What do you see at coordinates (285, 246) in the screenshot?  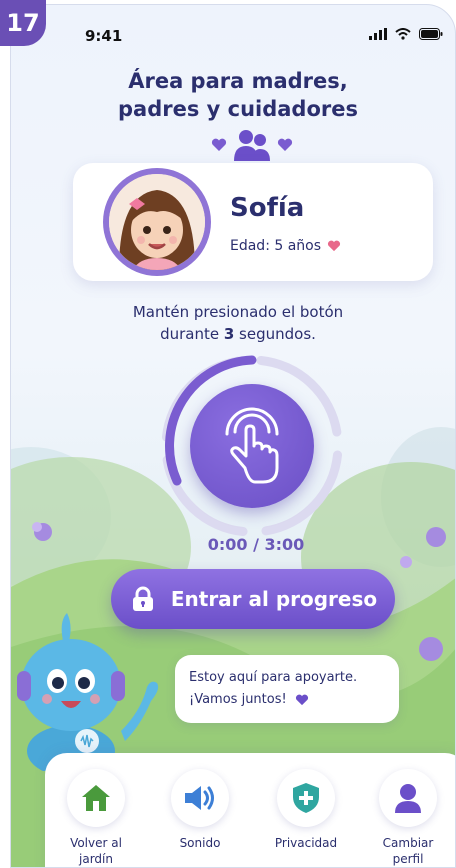 I see `child-age: Edad: 5 años` at bounding box center [285, 246].